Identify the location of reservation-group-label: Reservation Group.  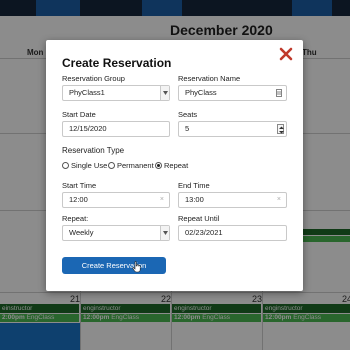
(93, 78).